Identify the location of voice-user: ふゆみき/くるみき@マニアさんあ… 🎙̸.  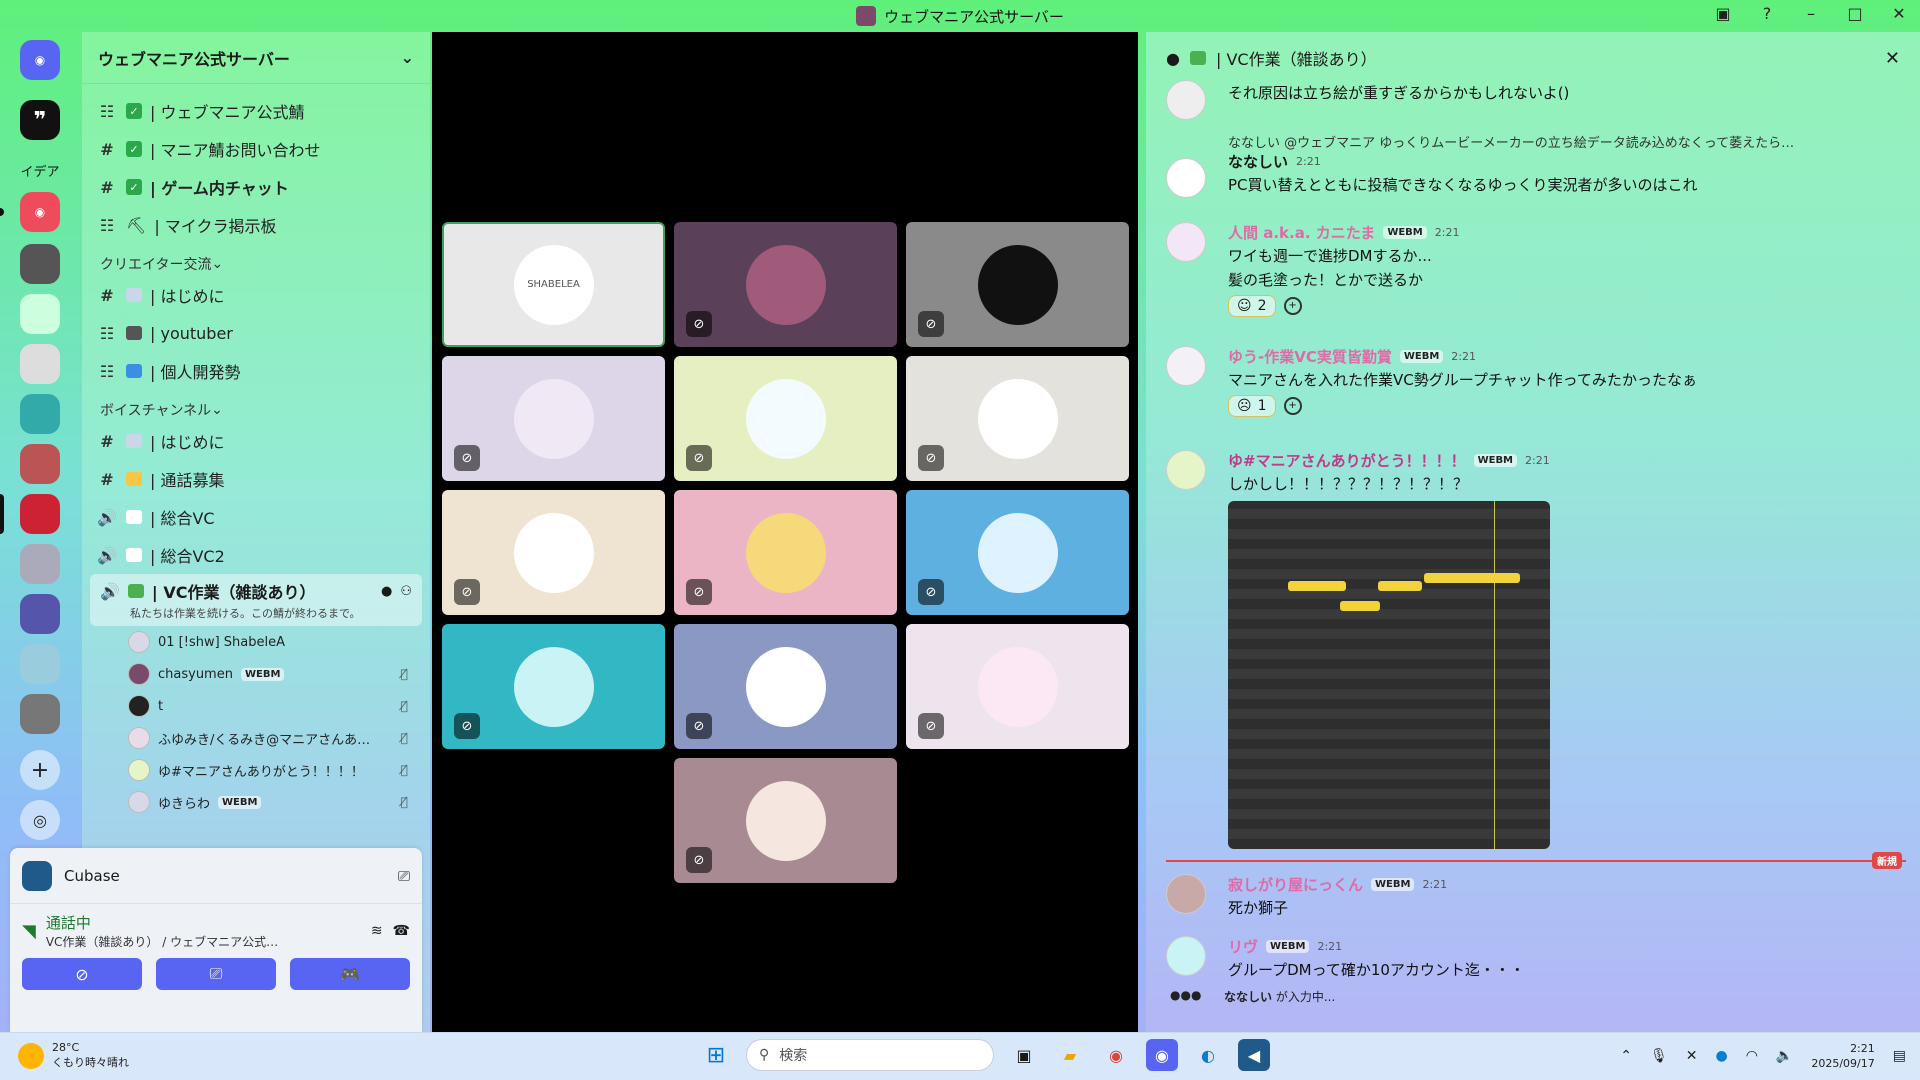
(256, 738).